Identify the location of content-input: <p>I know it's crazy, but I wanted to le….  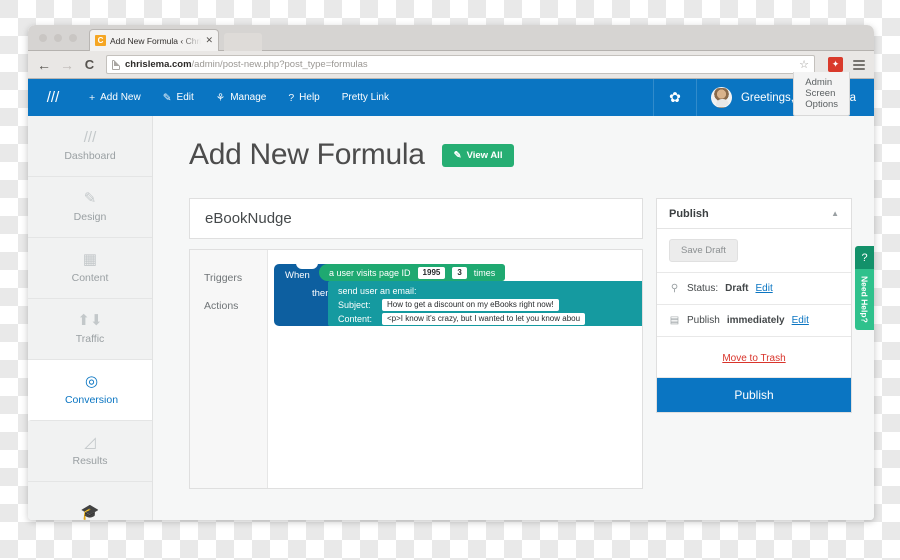
(484, 319).